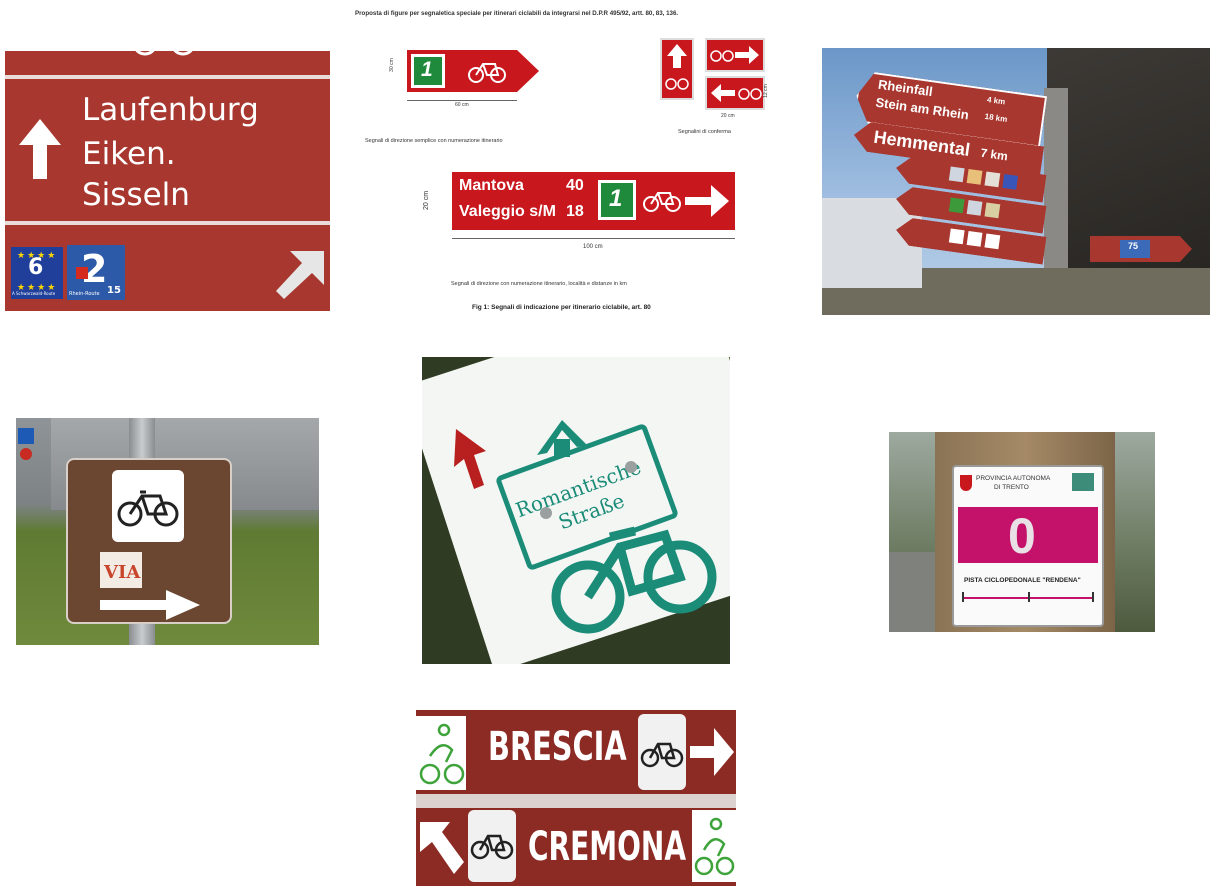 The width and height of the screenshot is (1210, 886). What do you see at coordinates (491, 185) in the screenshot?
I see `big-sign-place-1: Mantova` at bounding box center [491, 185].